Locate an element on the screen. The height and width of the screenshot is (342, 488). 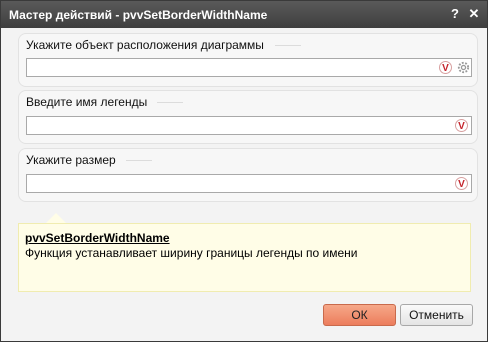
close-icon: ✕ is located at coordinates (474, 14).